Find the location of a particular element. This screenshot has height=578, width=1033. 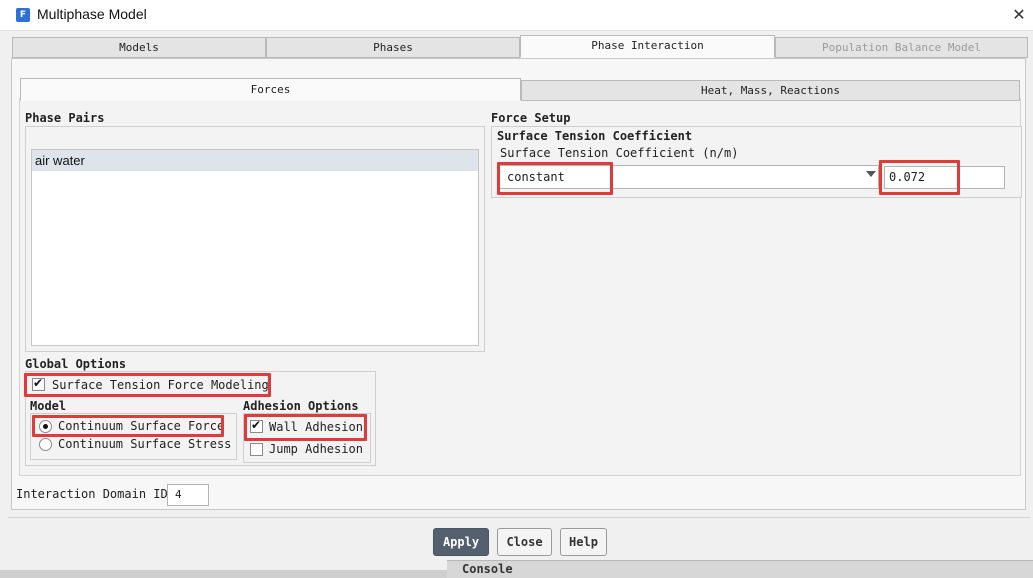

interaction-domain-input: 4 is located at coordinates (188, 495).